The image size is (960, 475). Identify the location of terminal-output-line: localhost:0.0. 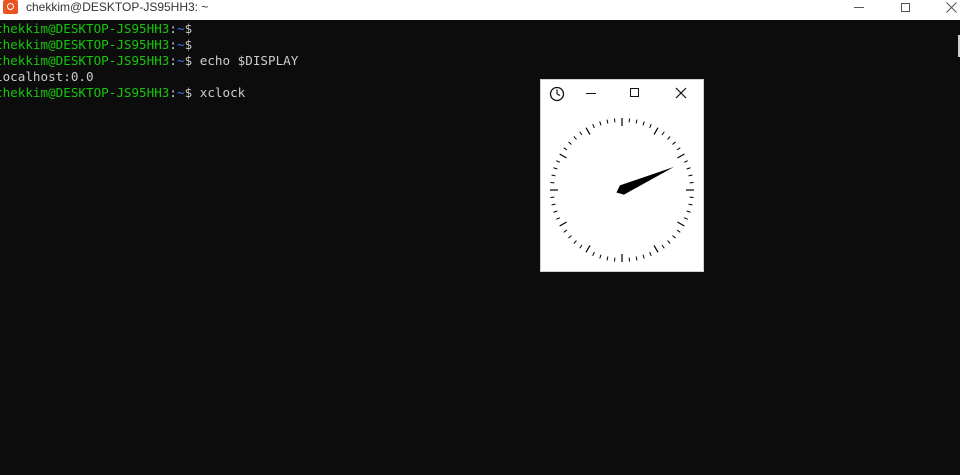
(47, 76).